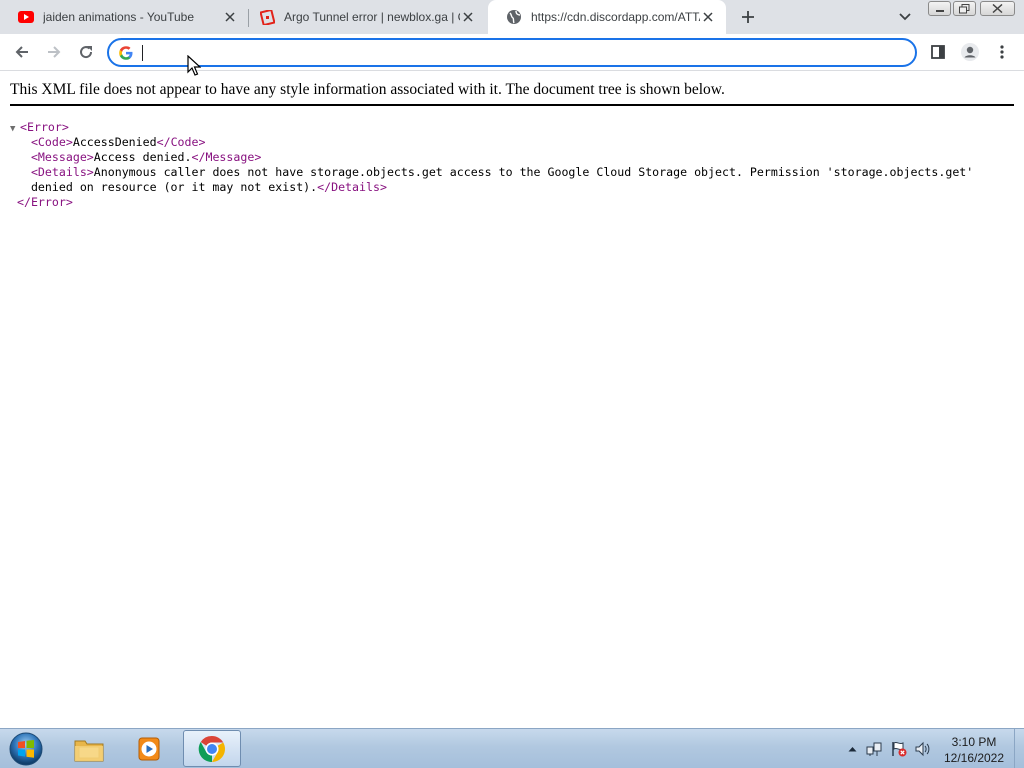 This screenshot has width=1024, height=768. What do you see at coordinates (44, 127) in the screenshot?
I see `xml-tag: <Error>` at bounding box center [44, 127].